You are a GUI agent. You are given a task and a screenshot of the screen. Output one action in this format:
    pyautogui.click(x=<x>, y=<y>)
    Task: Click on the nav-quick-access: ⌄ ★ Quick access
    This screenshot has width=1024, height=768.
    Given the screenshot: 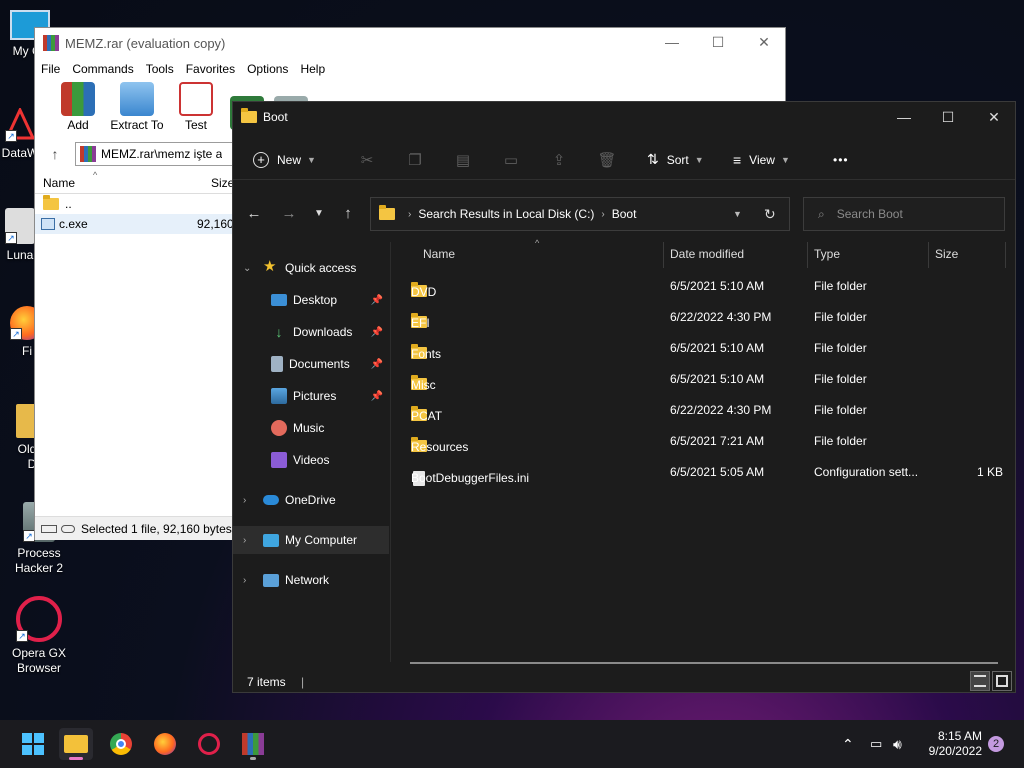 What is the action you would take?
    pyautogui.click(x=311, y=268)
    